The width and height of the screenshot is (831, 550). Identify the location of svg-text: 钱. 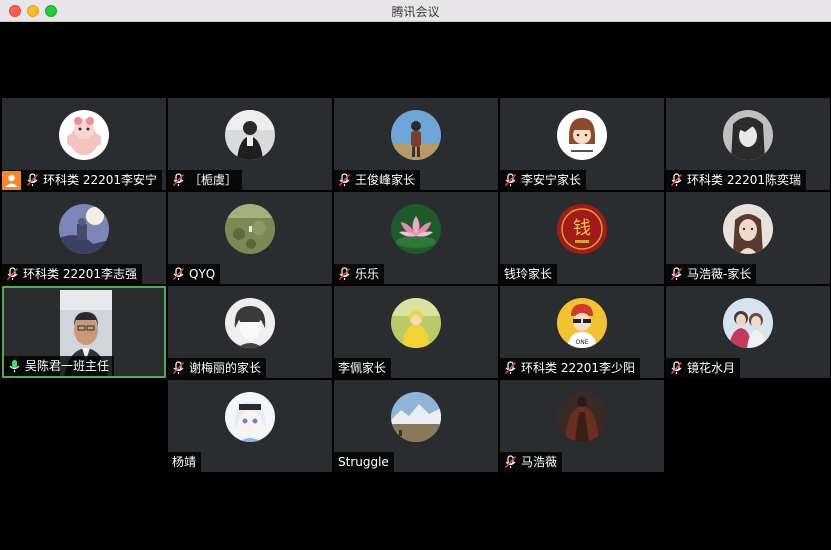
(582, 228).